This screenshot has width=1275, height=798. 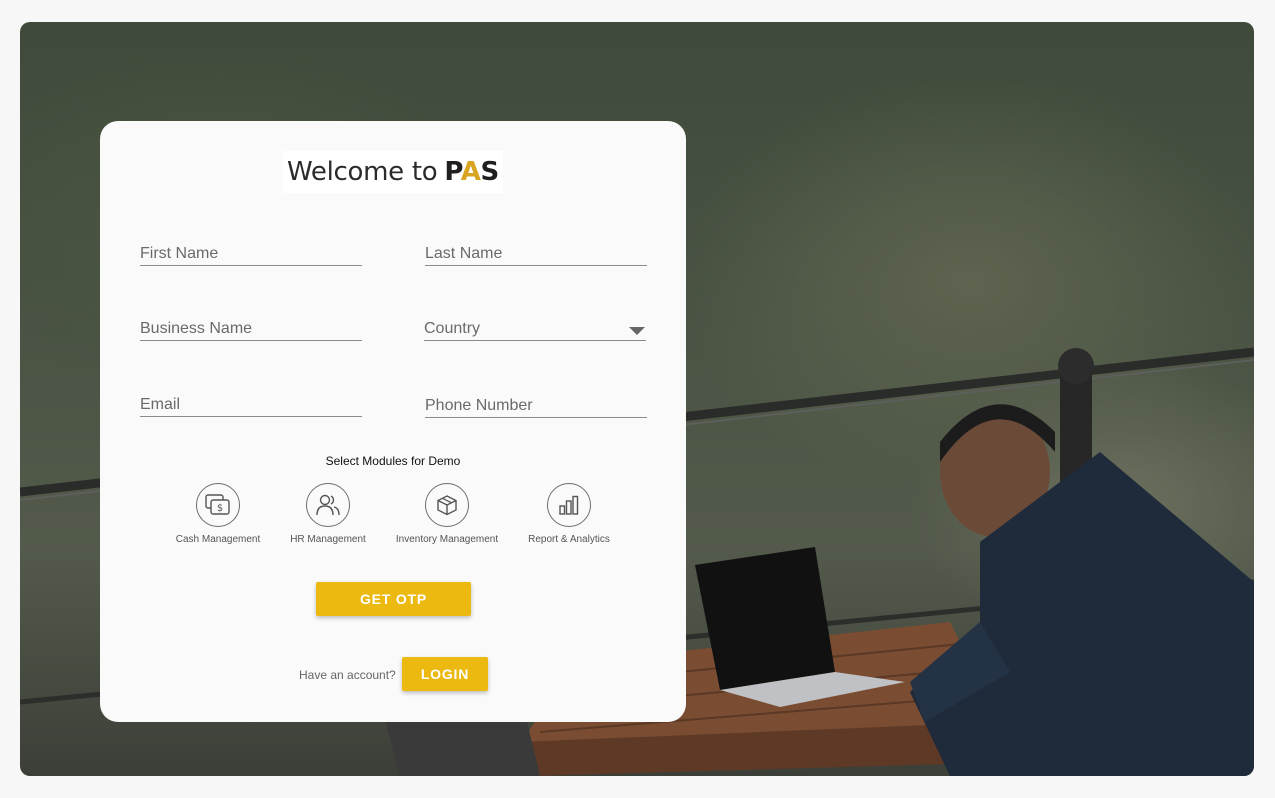 I want to click on have-account-text: Have an account?, so click(x=347, y=675).